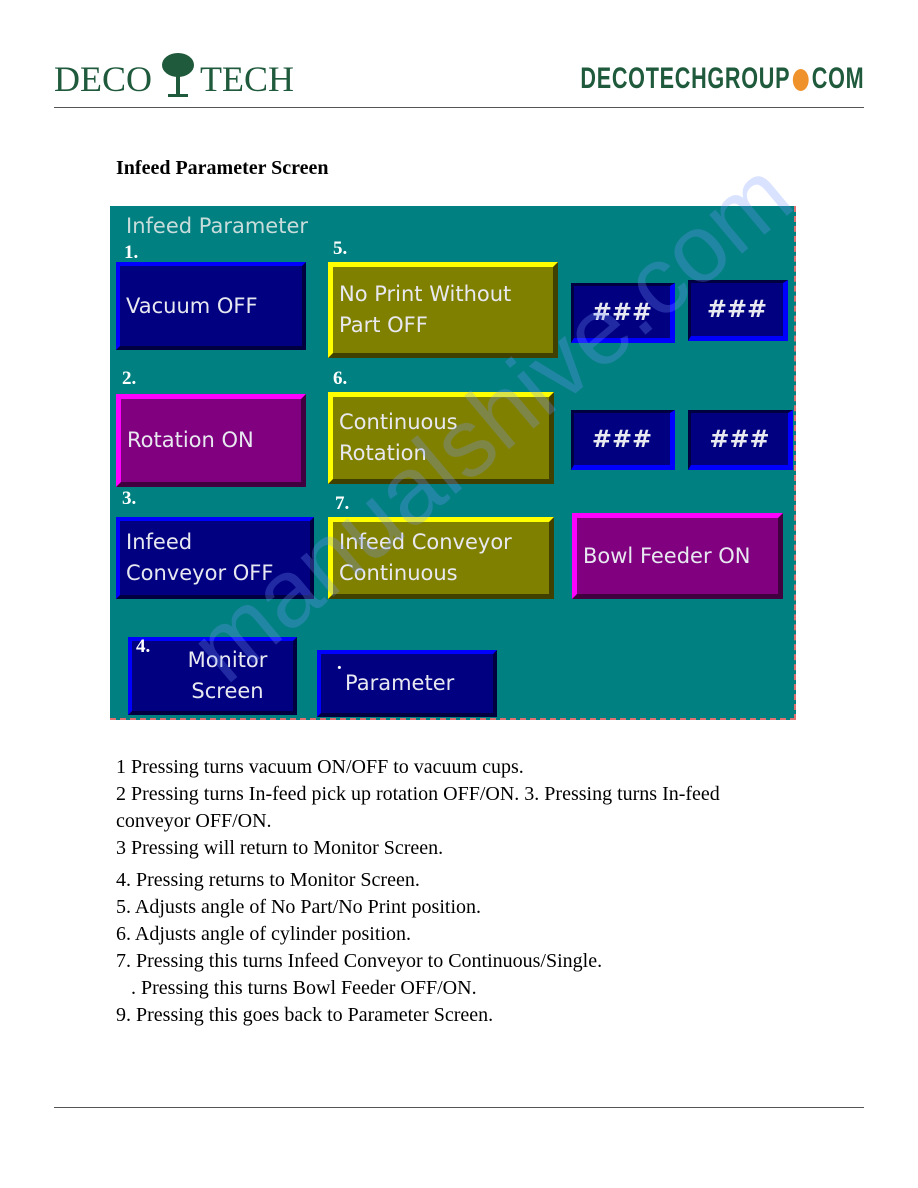  I want to click on decotechgroup-com-logo: DECOTECHGROUP COM, so click(722, 79).